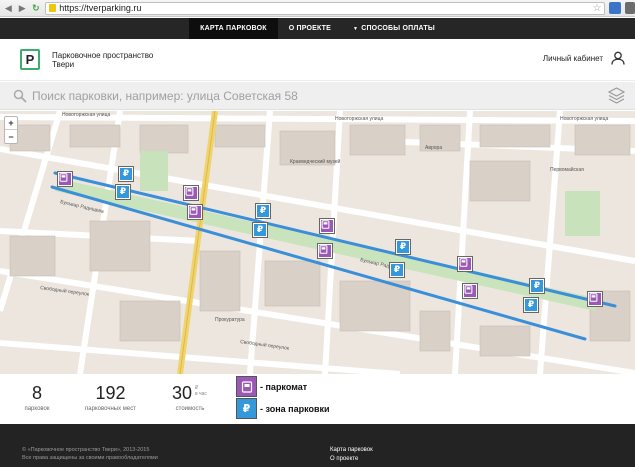  What do you see at coordinates (11, 136) in the screenshot?
I see `zoom-out-button: −` at bounding box center [11, 136].